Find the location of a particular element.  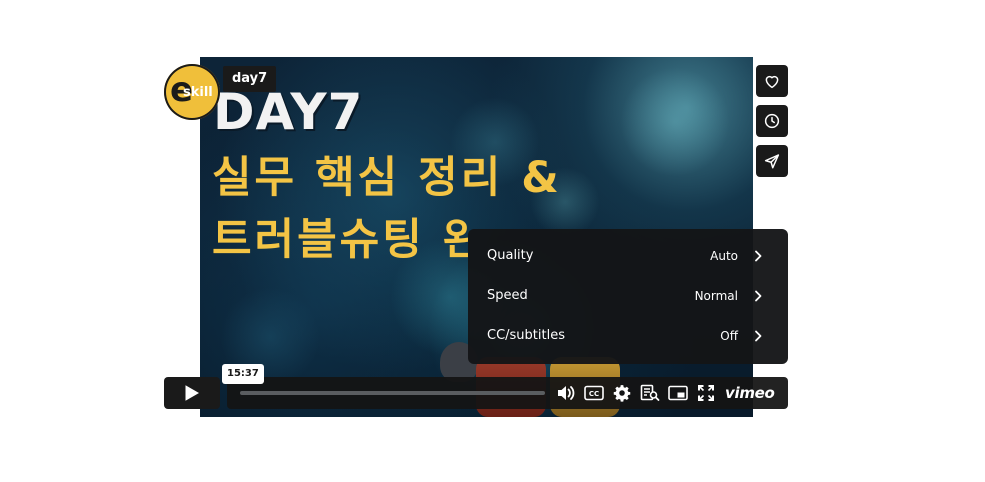

pip-icon is located at coordinates (678, 393).